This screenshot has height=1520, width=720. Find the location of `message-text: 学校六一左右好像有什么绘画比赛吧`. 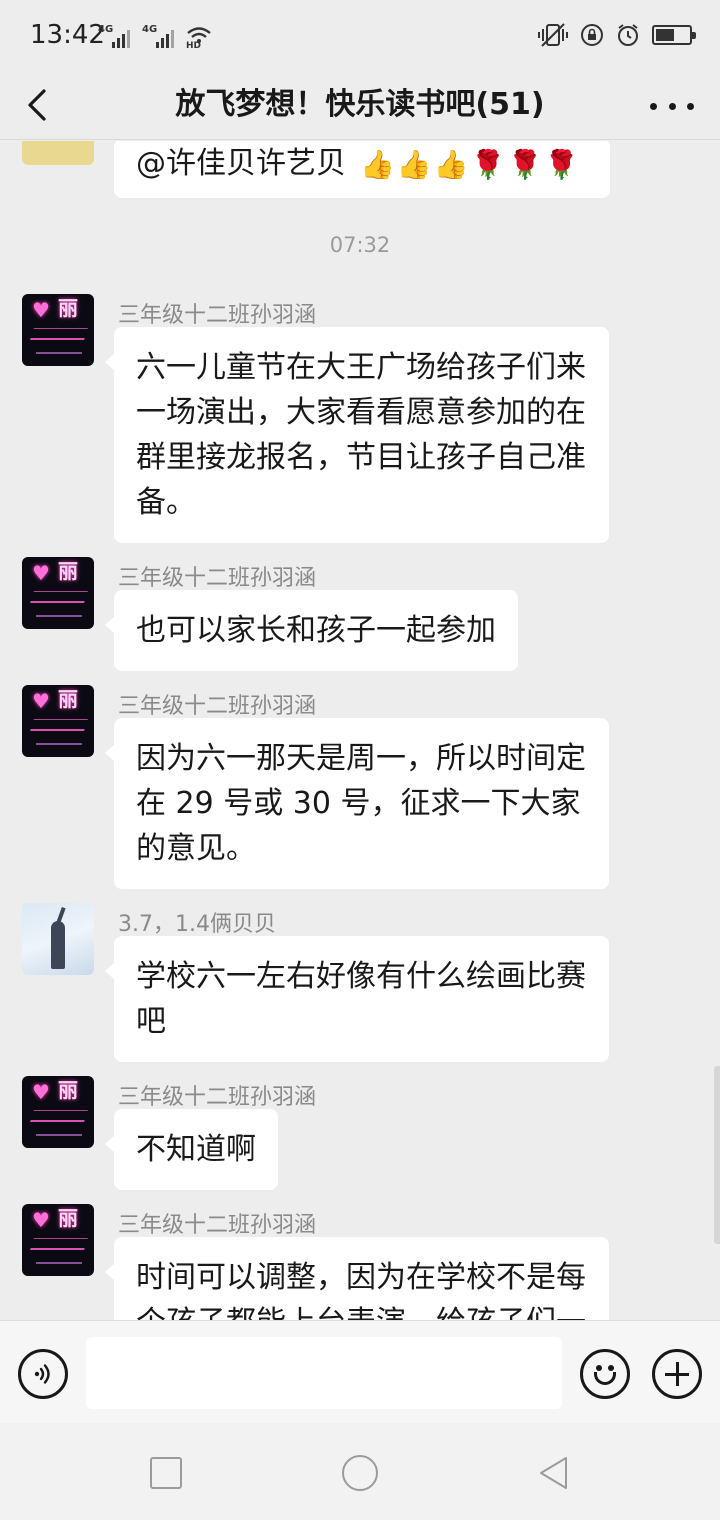

message-text: 学校六一左右好像有什么绘画比赛吧 is located at coordinates (361, 999).